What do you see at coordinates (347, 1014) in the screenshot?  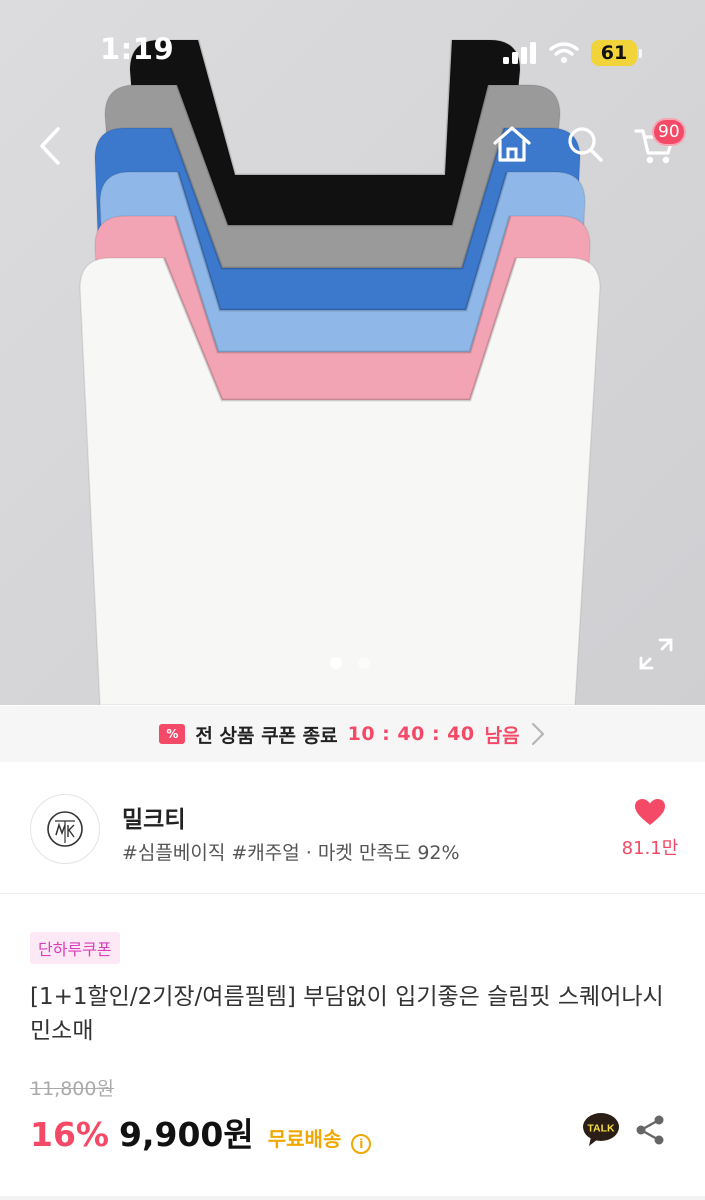 I see `product-title: [1+1할인/2기장/여름필템] 부담없이 입기좋은 슬림핏 스퀘어나시 민소매` at bounding box center [347, 1014].